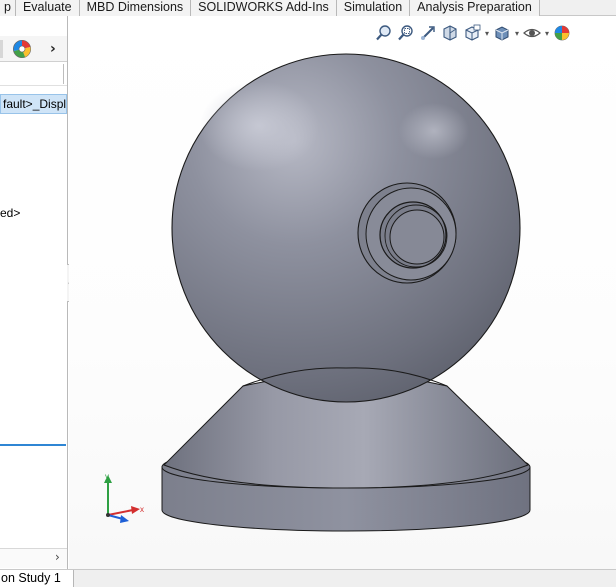 Image resolution: width=616 pixels, height=587 pixels. I want to click on tab-solidworks-add-ins: SOLIDWORKS Add-Ins, so click(264, 8).